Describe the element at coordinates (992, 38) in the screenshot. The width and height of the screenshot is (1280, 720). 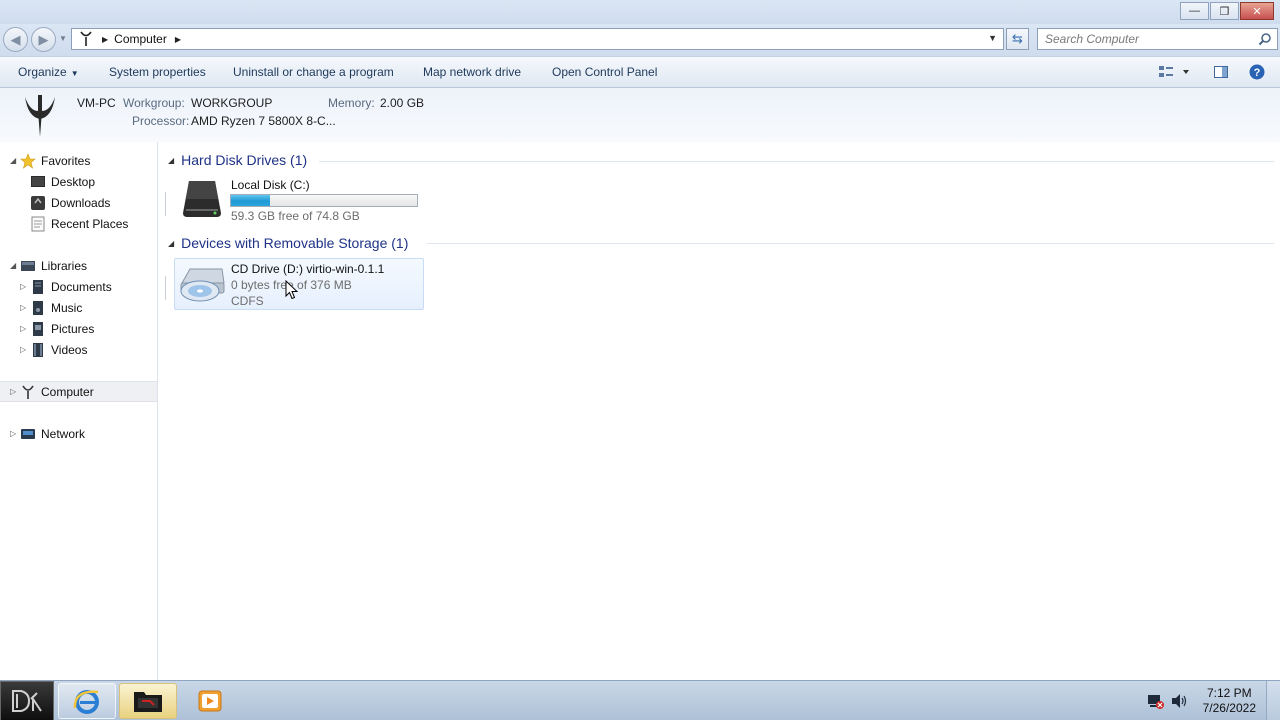
I see `address-dropdown-icon: ▼` at that location.